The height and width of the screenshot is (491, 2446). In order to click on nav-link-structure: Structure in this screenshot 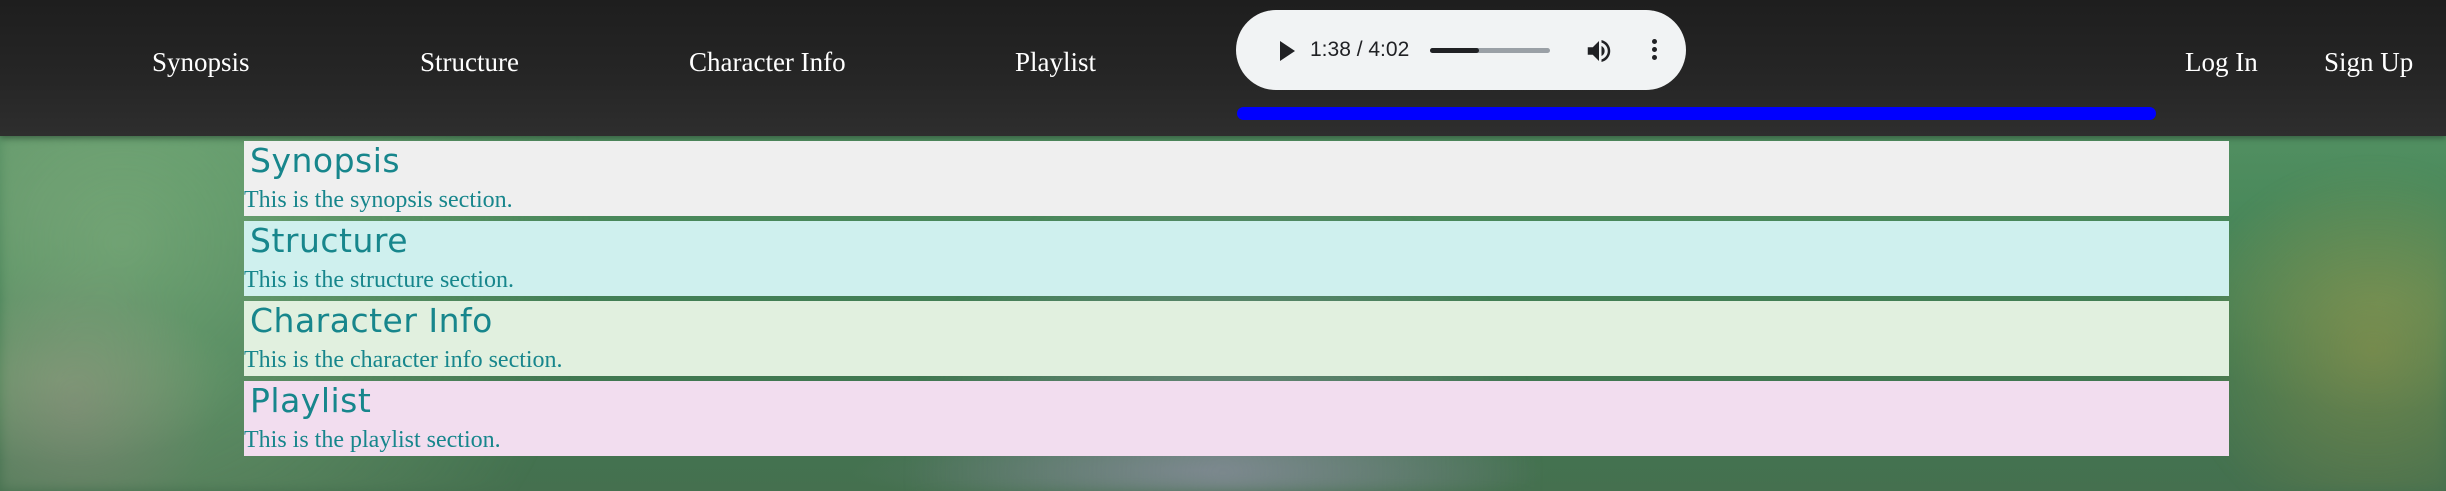, I will do `click(469, 62)`.